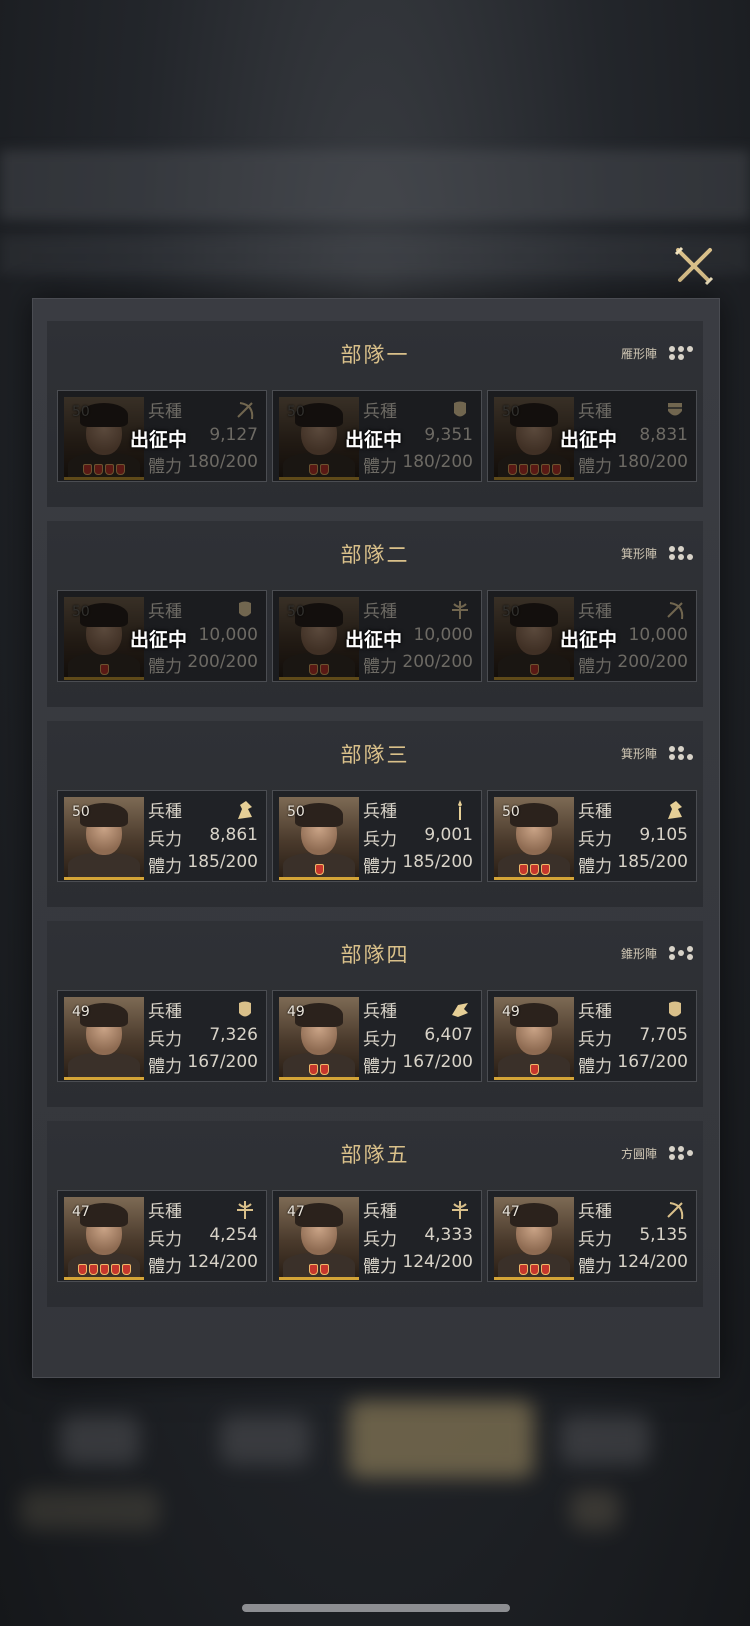 The height and width of the screenshot is (1626, 750). I want to click on general-card: 50 兵種 兵力 9,001 體力 185/200, so click(377, 836).